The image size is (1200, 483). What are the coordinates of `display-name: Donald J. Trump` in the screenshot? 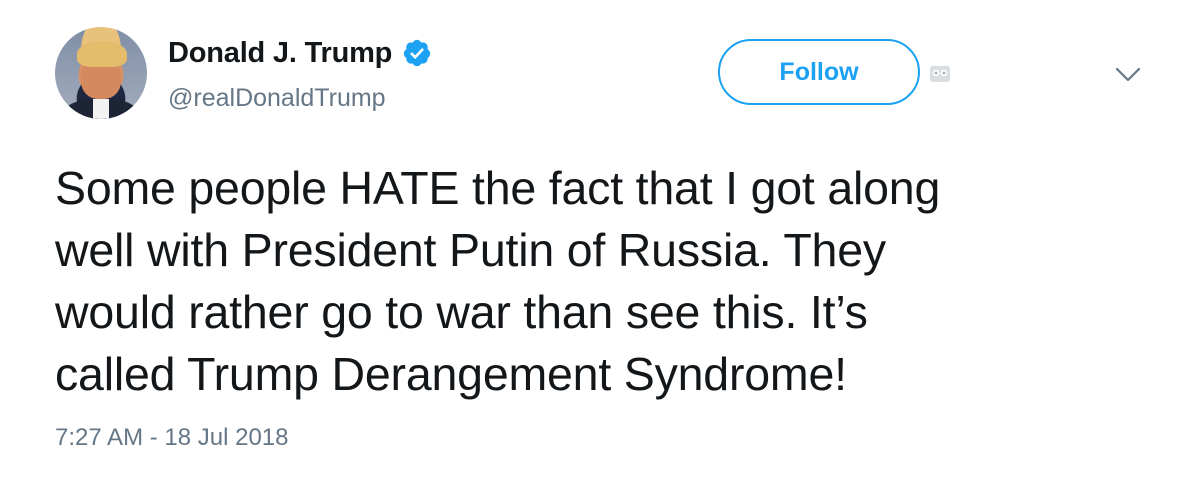 It's located at (280, 53).